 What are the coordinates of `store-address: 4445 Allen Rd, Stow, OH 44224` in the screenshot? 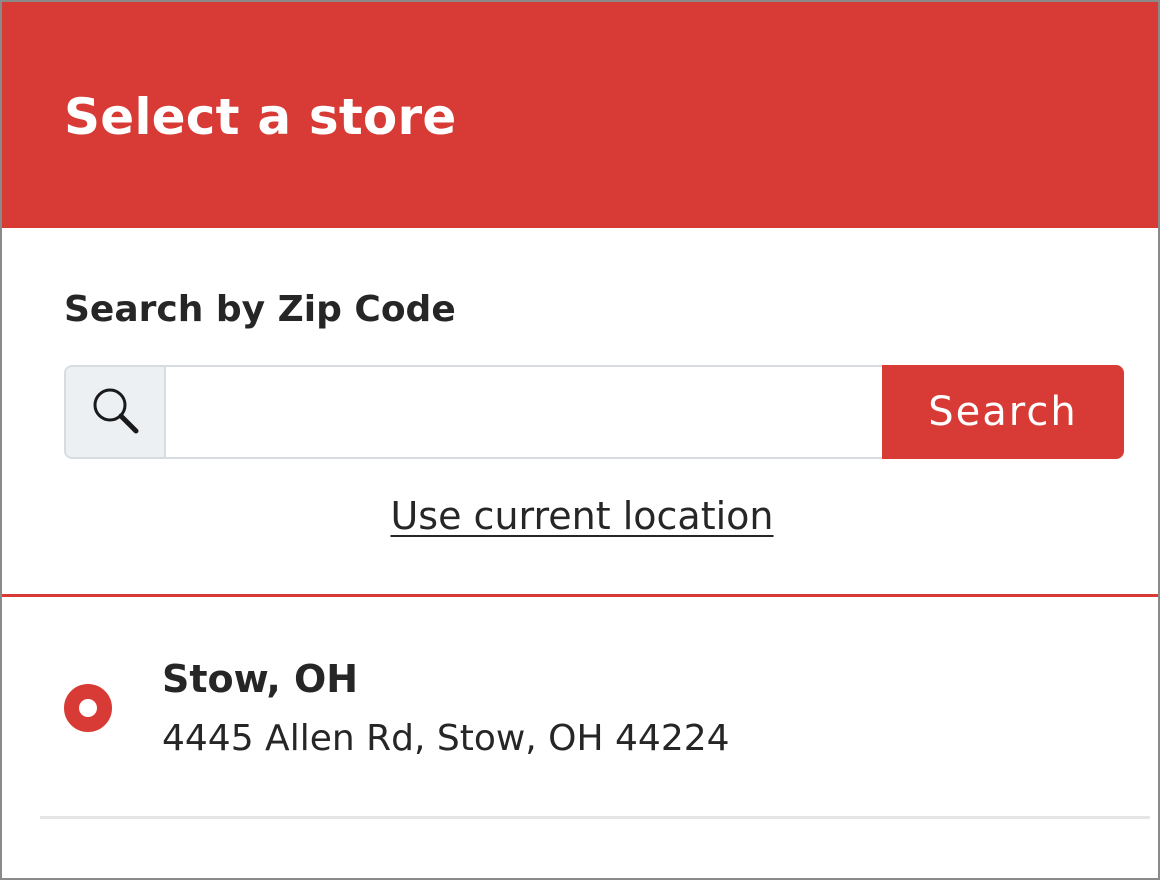 It's located at (446, 738).